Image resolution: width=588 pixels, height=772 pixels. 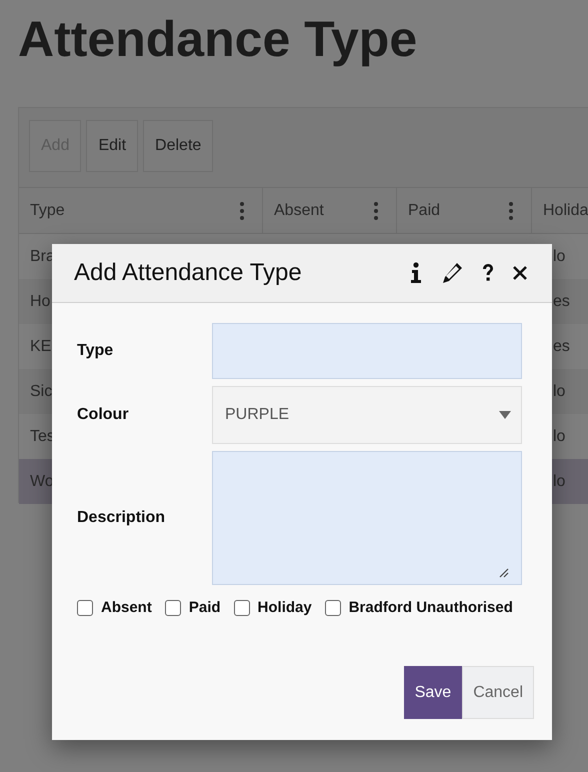 I want to click on table-cell: KE, so click(x=41, y=347).